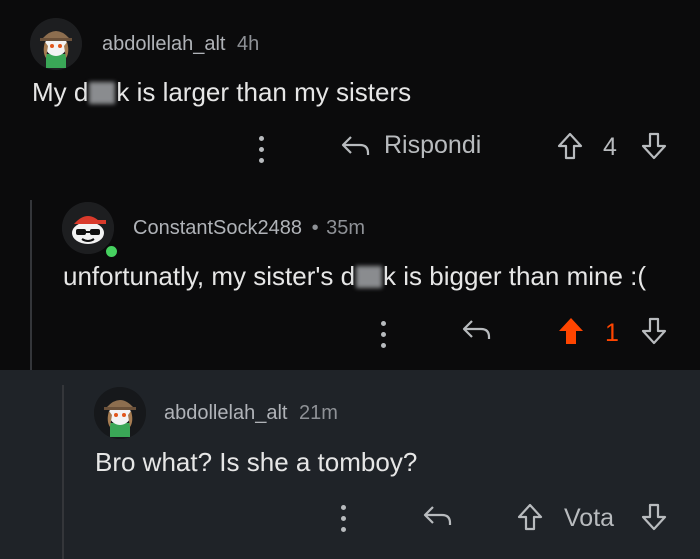 The image size is (700, 559). I want to click on comment-time: 4h, so click(248, 44).